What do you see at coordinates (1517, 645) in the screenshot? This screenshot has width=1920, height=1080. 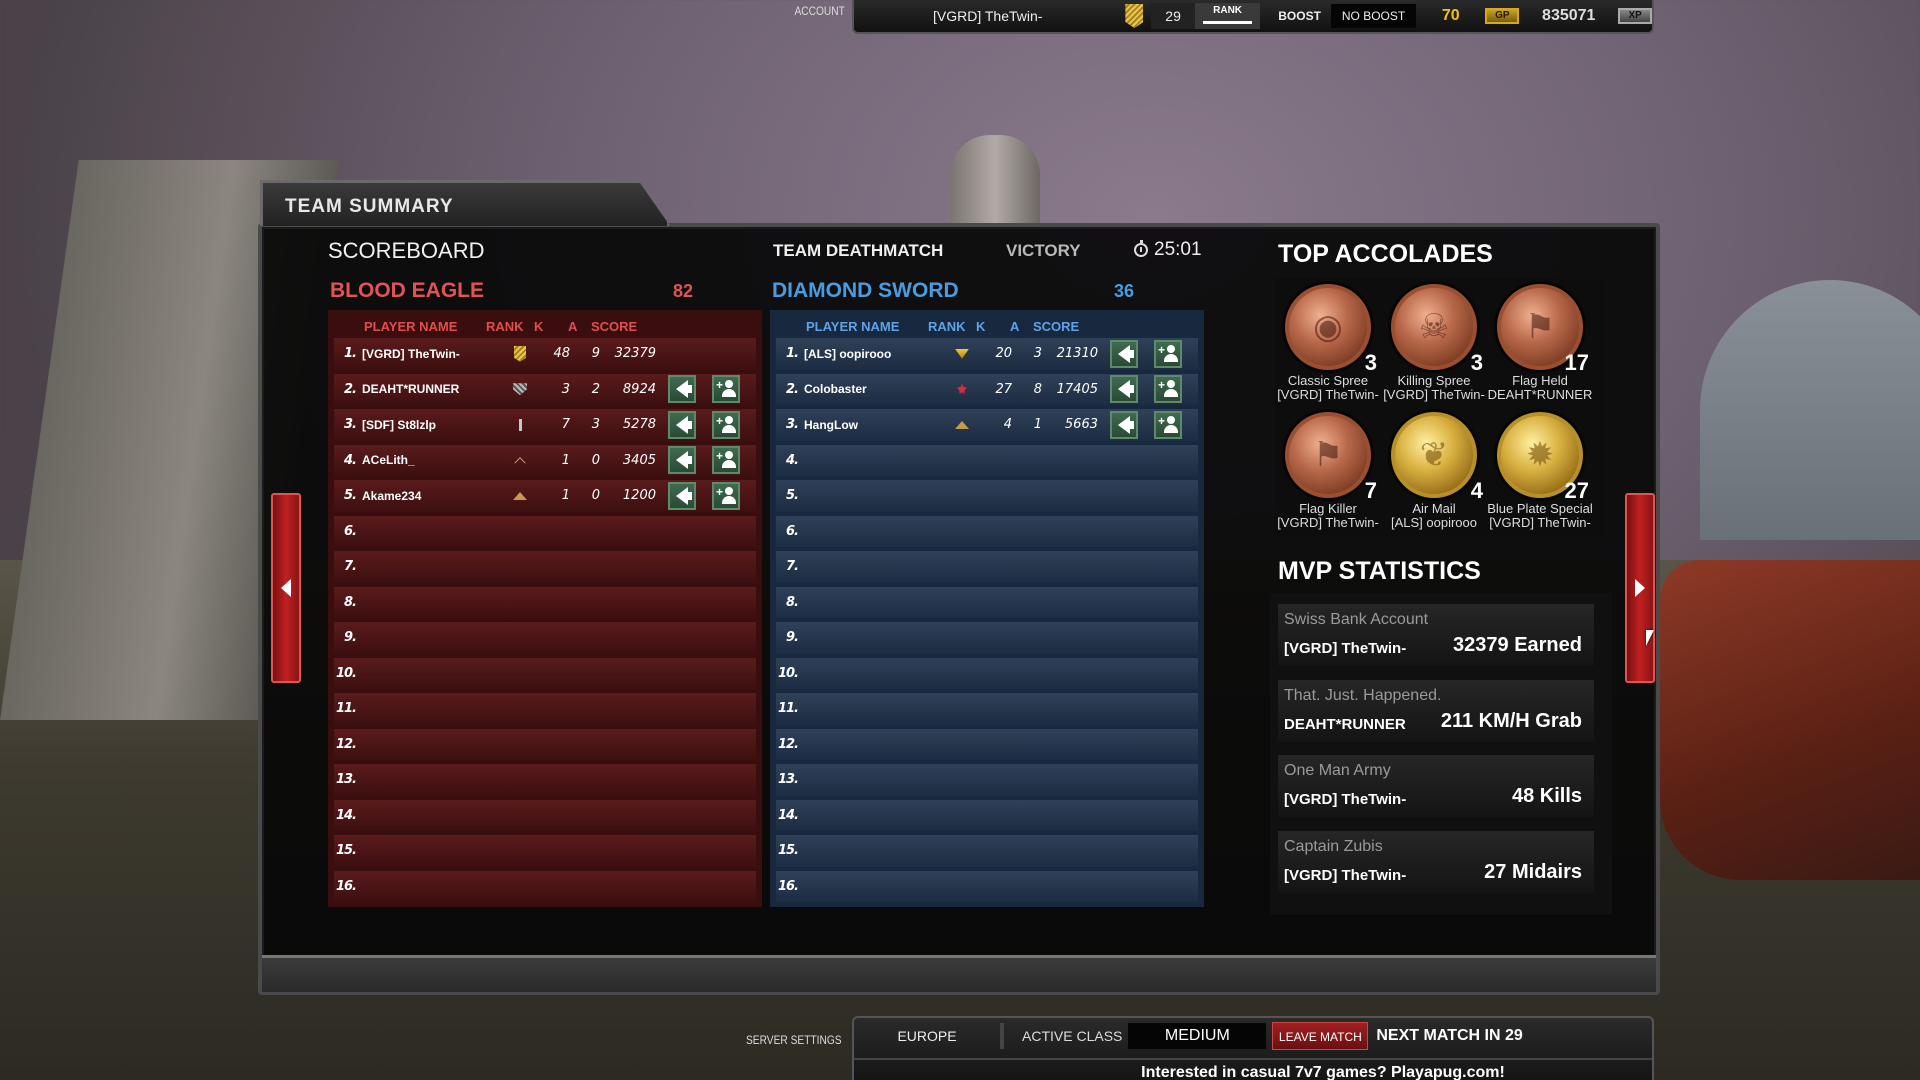 I see `mvp-stat-value: 32379 Earned` at bounding box center [1517, 645].